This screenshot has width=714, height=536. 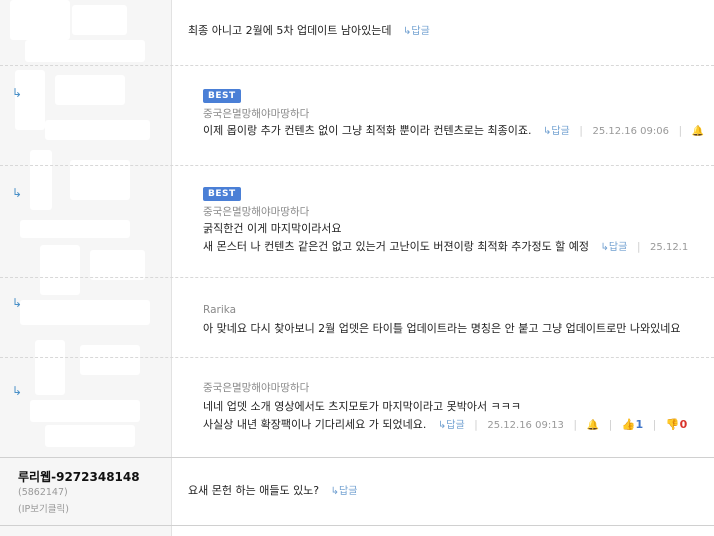 I want to click on comment-date: 25.12.16 09:06, so click(x=630, y=131).